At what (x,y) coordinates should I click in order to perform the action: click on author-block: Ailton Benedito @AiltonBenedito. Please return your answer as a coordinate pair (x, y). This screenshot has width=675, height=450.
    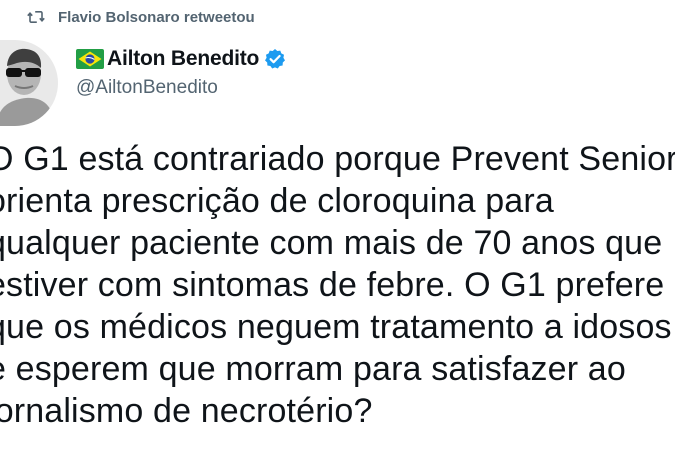
    Looking at the image, I should click on (181, 72).